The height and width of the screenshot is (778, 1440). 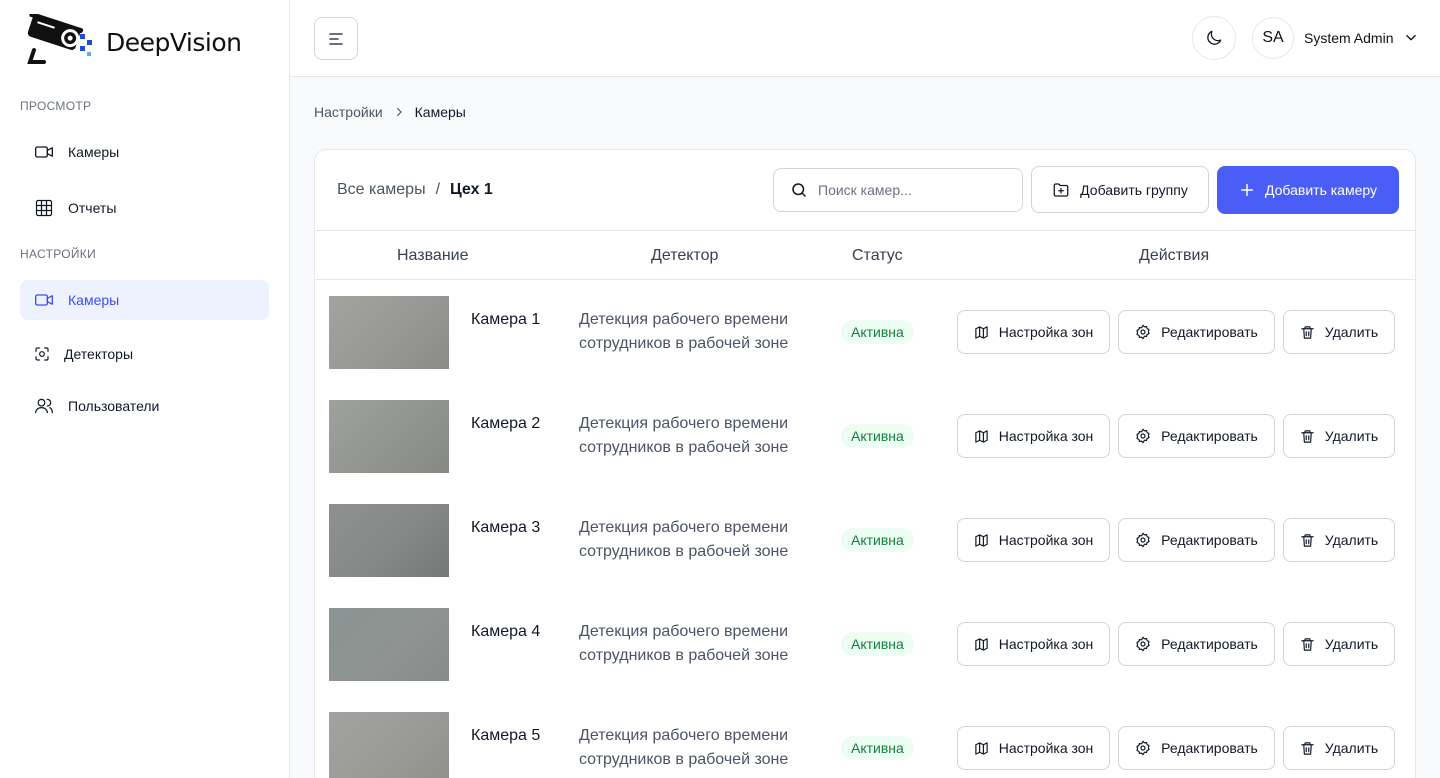 What do you see at coordinates (913, 190) in the screenshot?
I see `search-input` at bounding box center [913, 190].